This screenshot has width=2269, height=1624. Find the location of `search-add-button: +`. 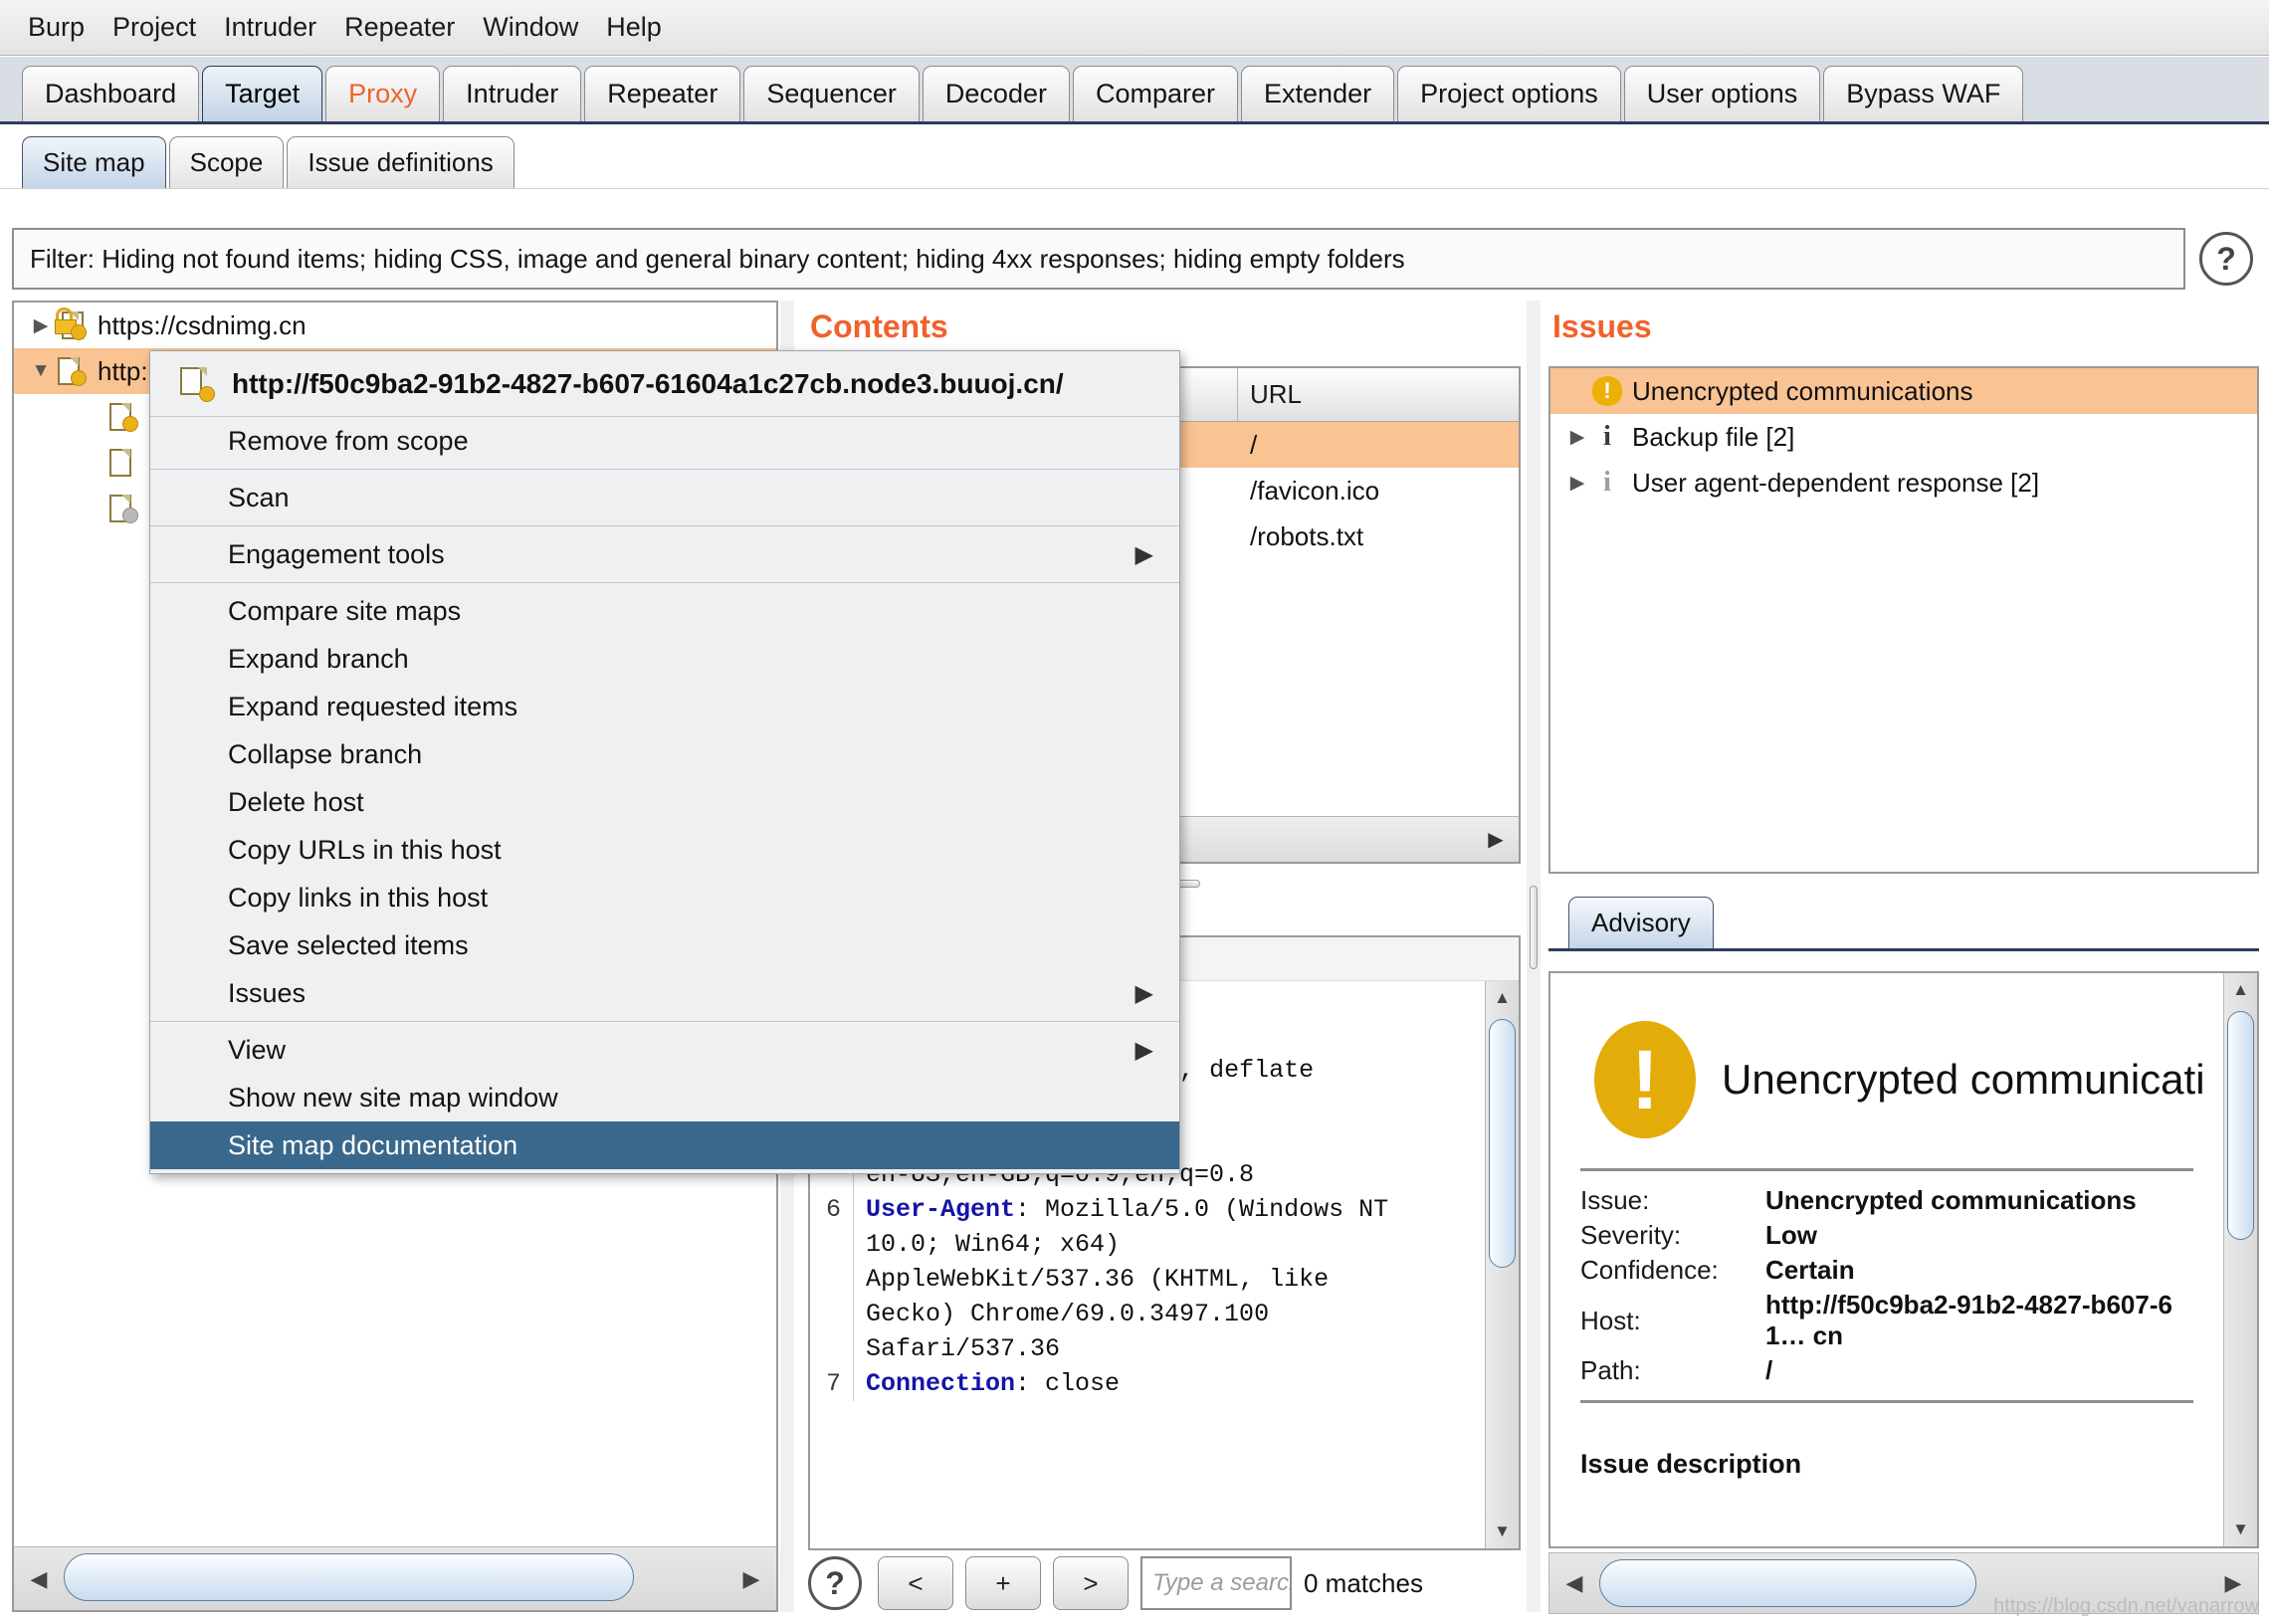

search-add-button: + is located at coordinates (1003, 1583).